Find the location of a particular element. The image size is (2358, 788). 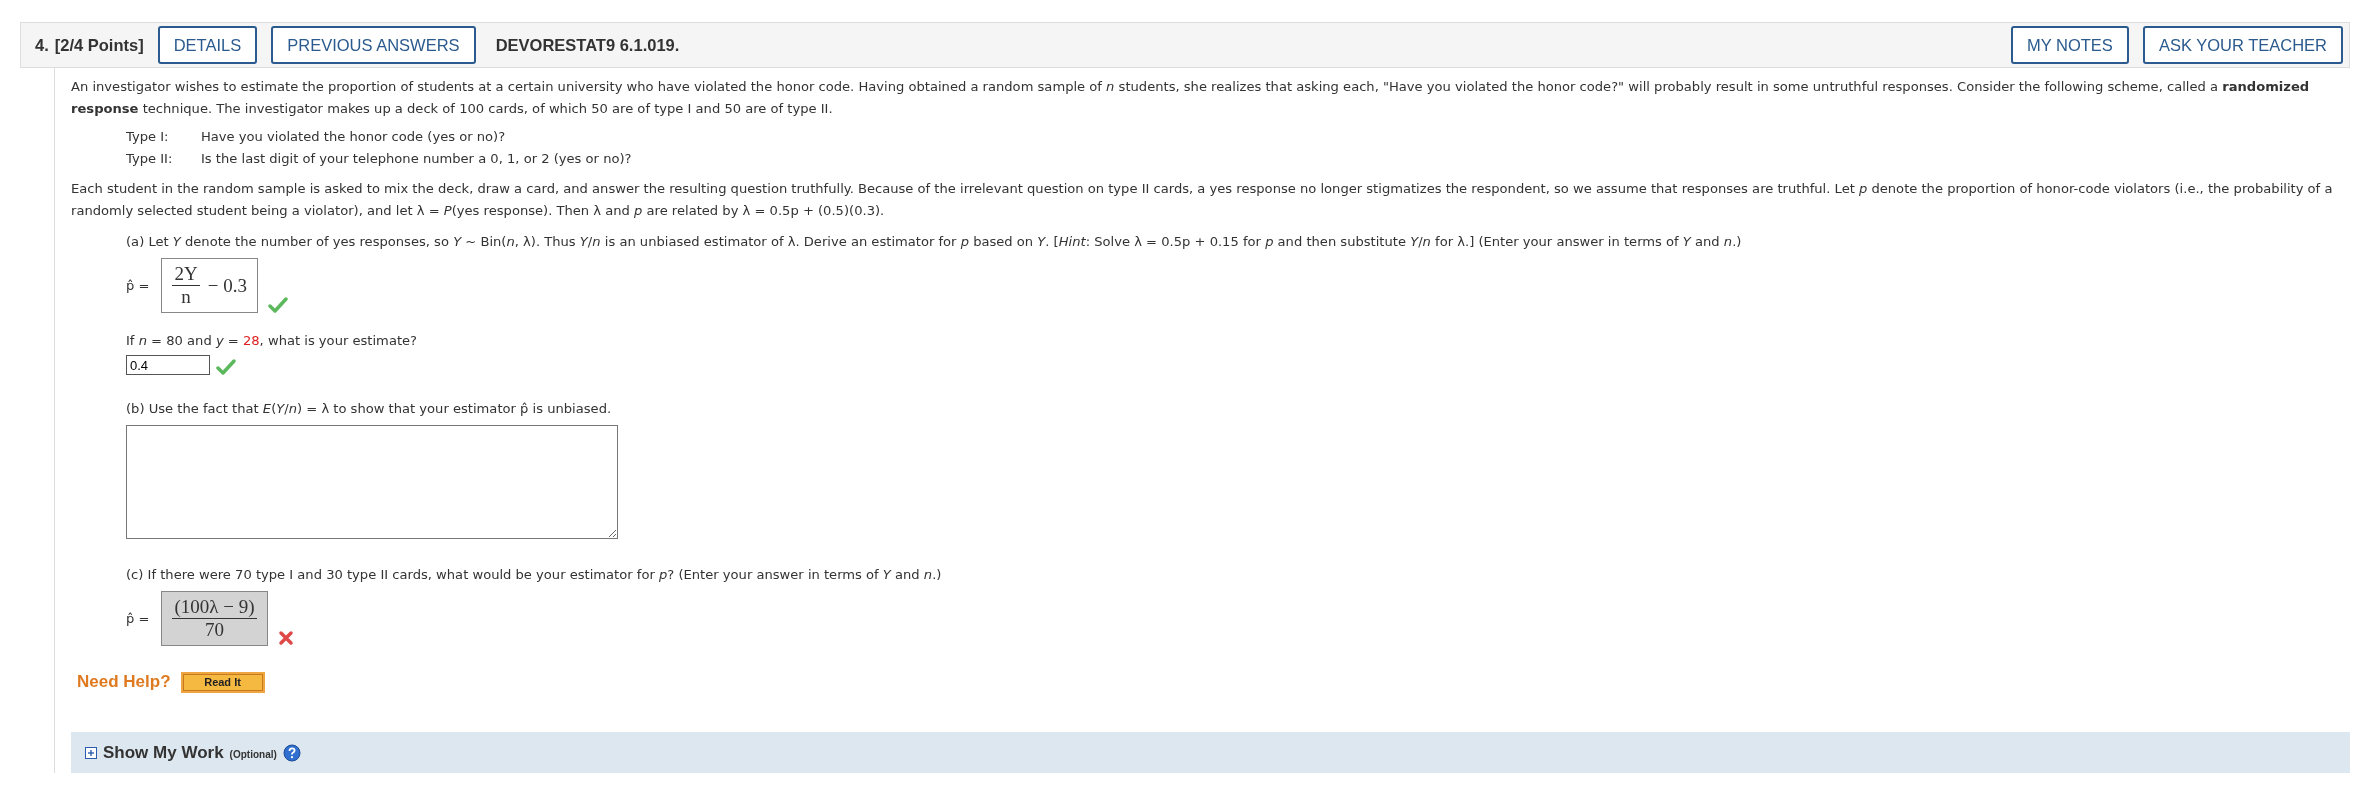

question-number: 4. is located at coordinates (42, 45).